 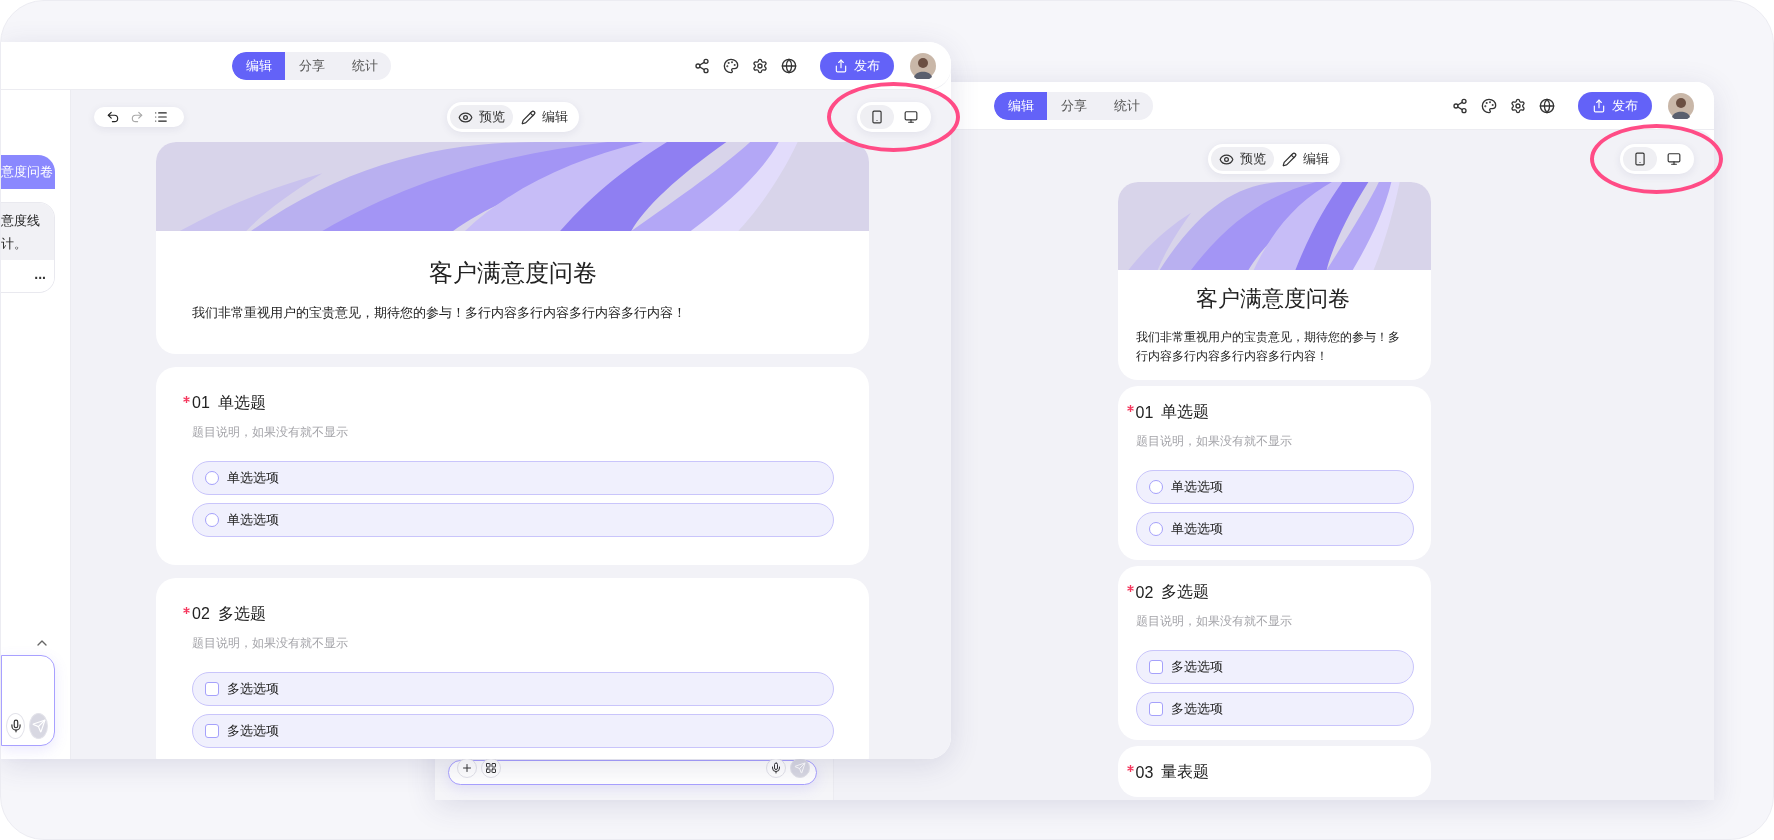 I want to click on grid-icon, so click(x=491, y=768).